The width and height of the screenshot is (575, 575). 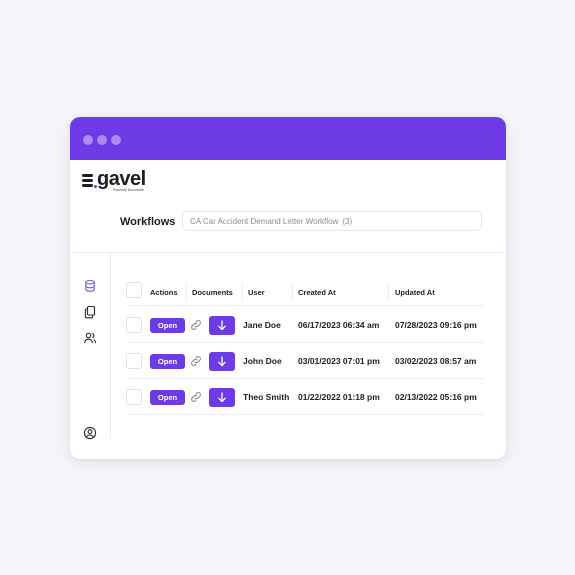 What do you see at coordinates (339, 361) in the screenshot?
I see `created-at-cell: 03/01/2023 07:01 pm` at bounding box center [339, 361].